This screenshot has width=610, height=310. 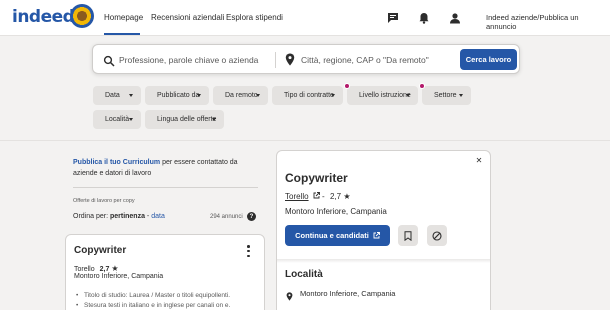 I want to click on sort-current: pertinenza, so click(x=127, y=216).